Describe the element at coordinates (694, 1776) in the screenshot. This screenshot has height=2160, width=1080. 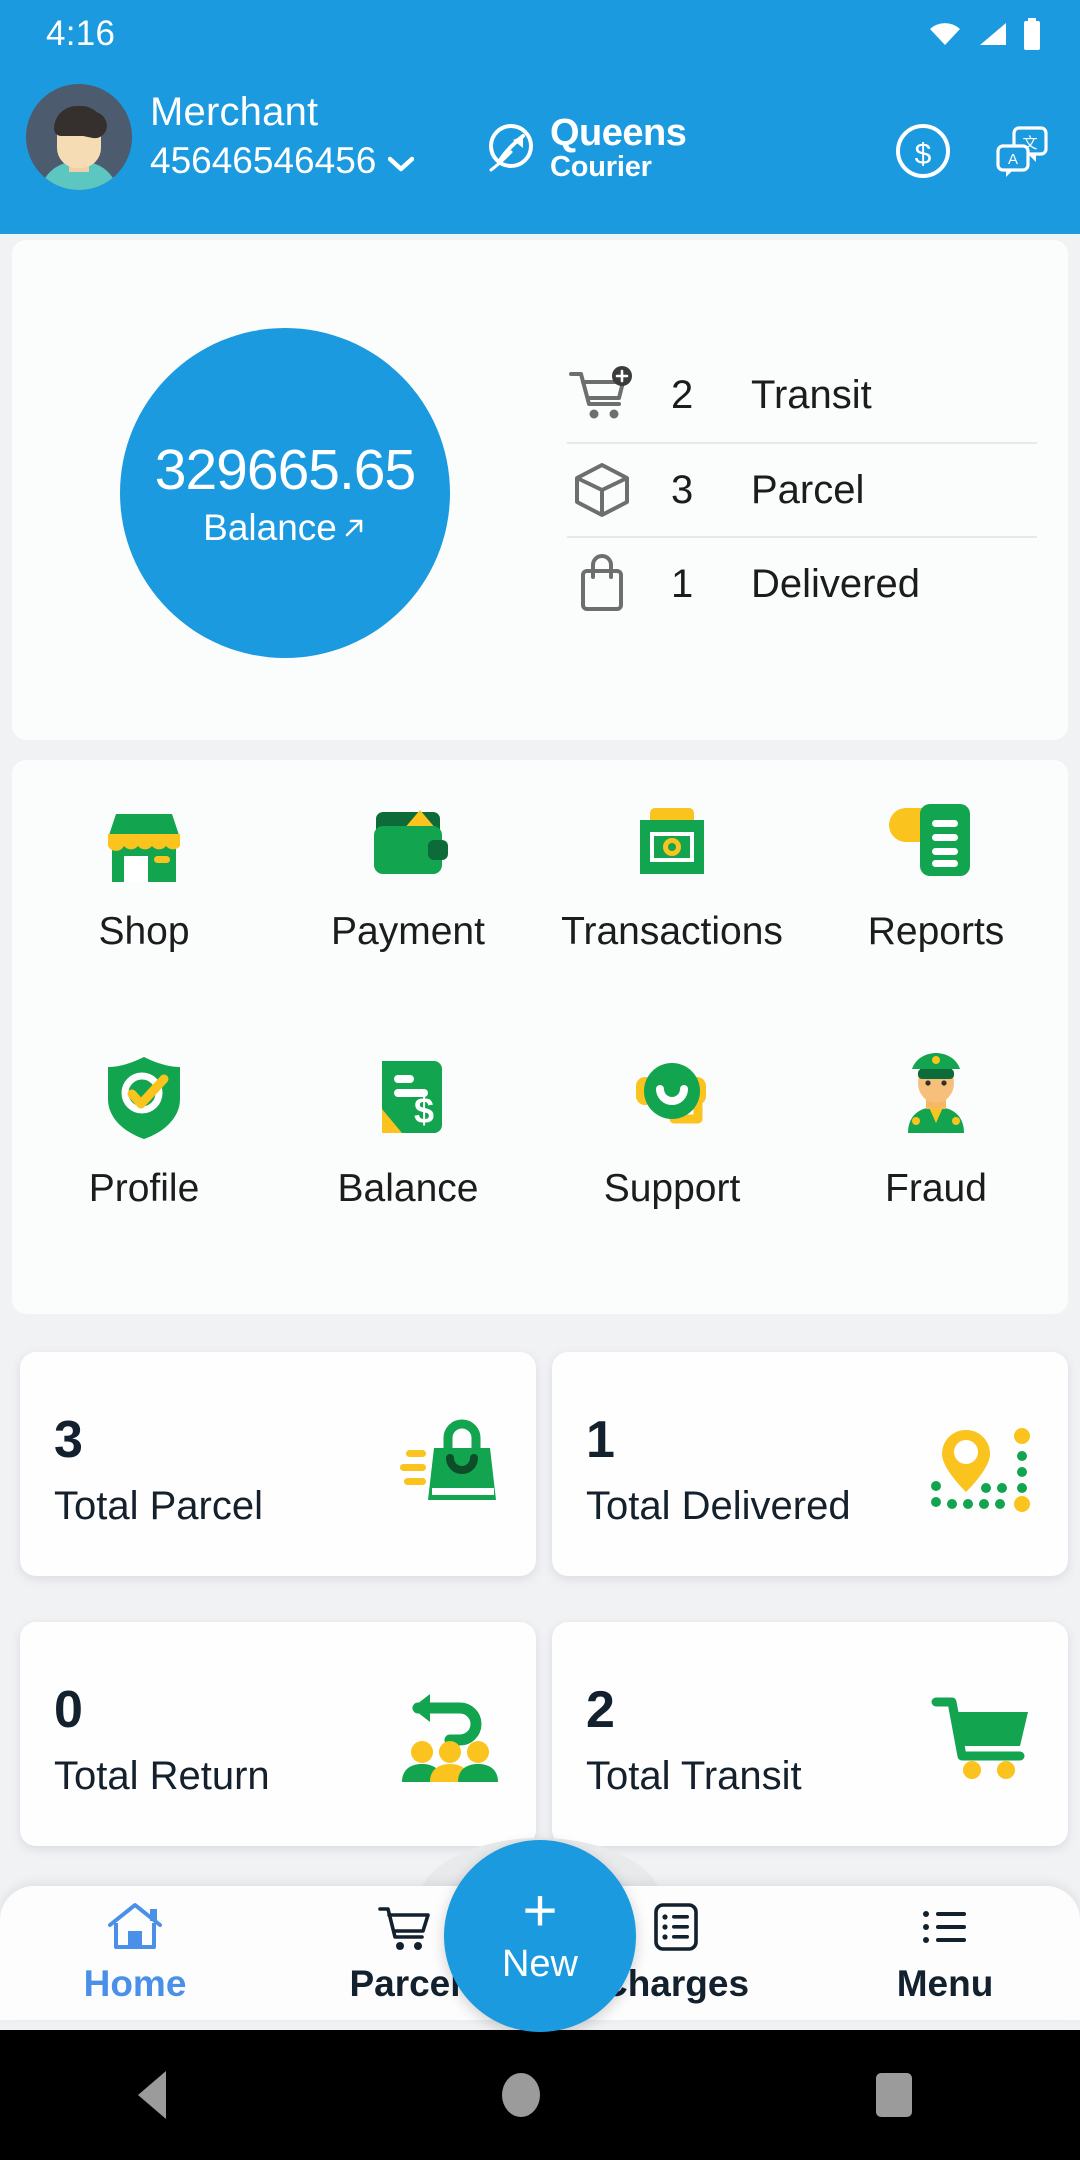
I see `stat-card-label: Total Transit` at that location.